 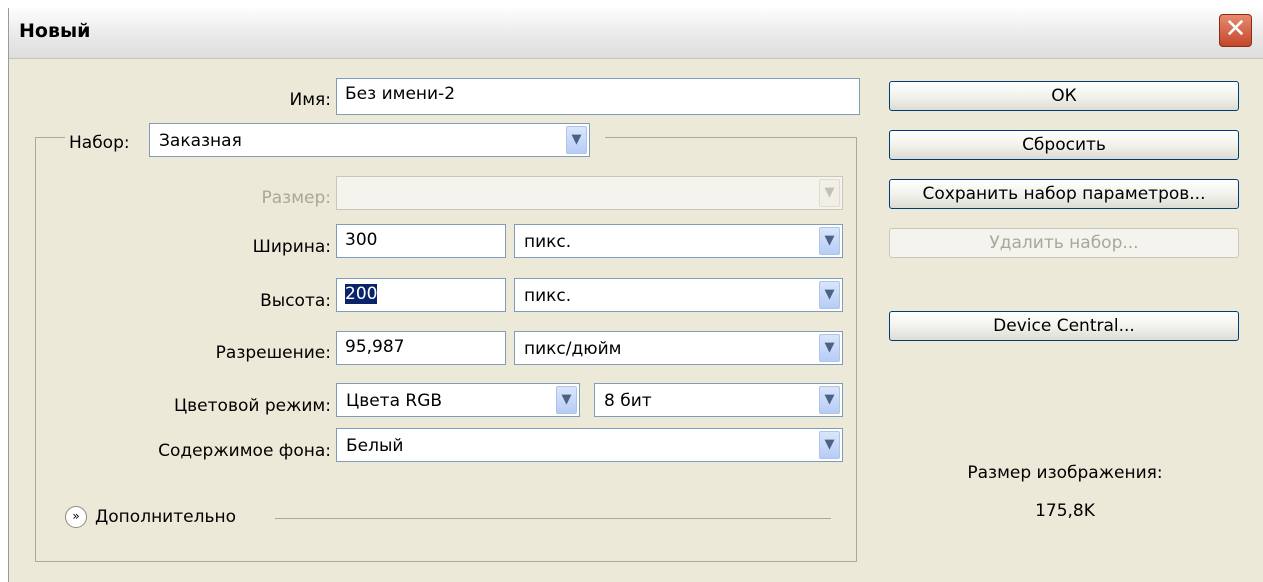 What do you see at coordinates (369, 140) in the screenshot?
I see `preset-select: Заказная ▼` at bounding box center [369, 140].